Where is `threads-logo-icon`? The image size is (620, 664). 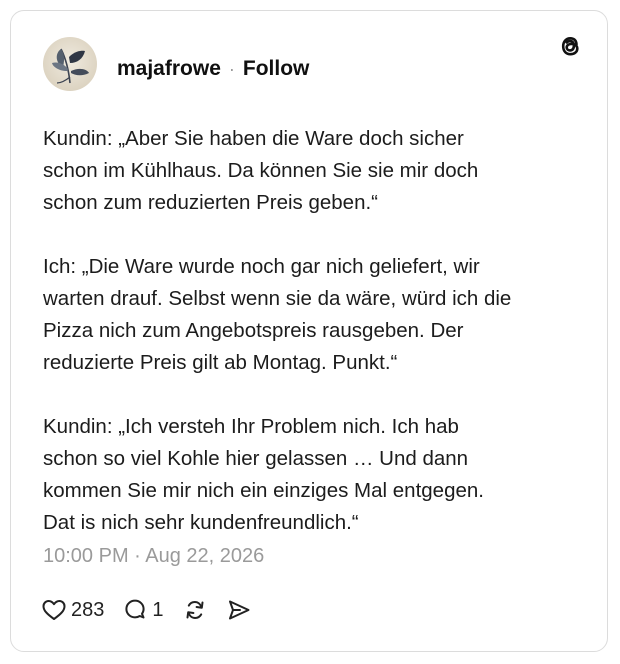
threads-logo-icon is located at coordinates (570, 46).